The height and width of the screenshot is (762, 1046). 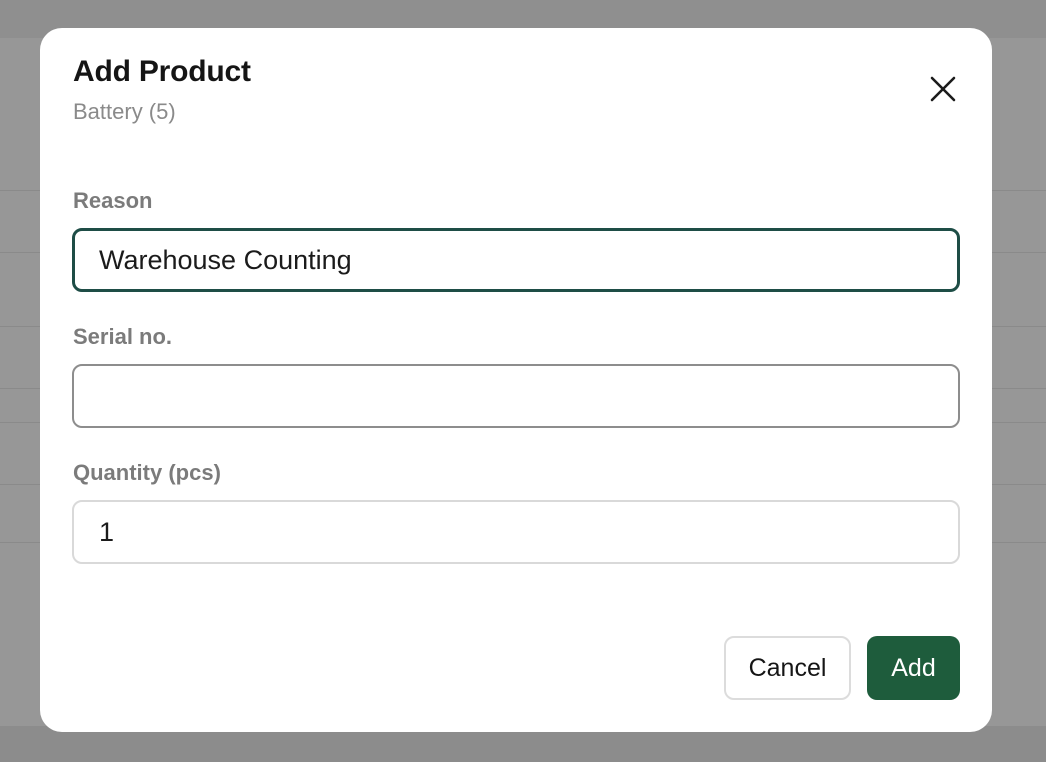 What do you see at coordinates (113, 200) in the screenshot?
I see `reason-label: Reason` at bounding box center [113, 200].